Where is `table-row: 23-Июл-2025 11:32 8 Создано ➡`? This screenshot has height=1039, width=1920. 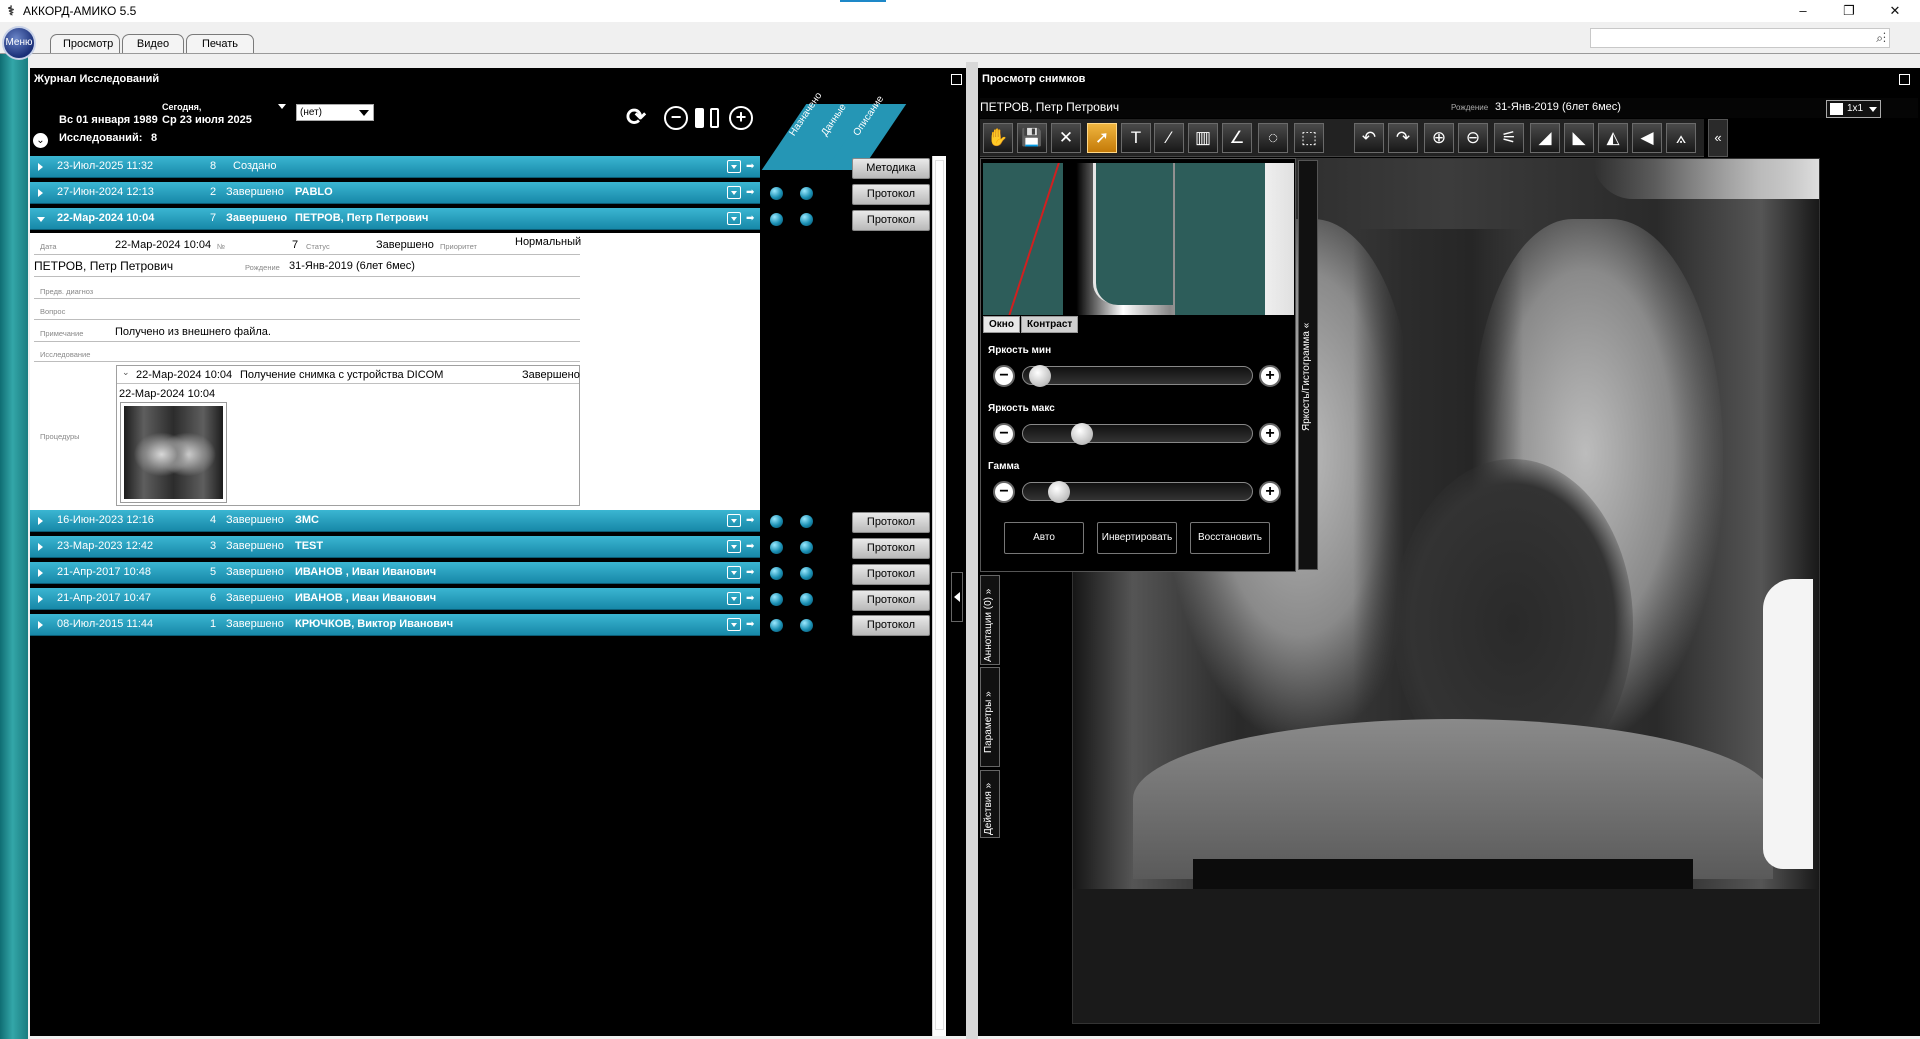
table-row: 23-Июл-2025 11:32 8 Создано ➡ is located at coordinates (395, 167).